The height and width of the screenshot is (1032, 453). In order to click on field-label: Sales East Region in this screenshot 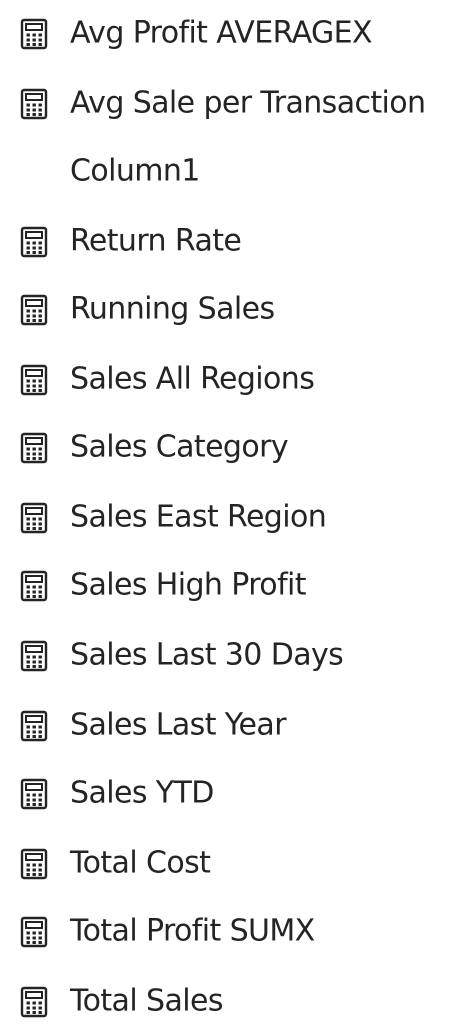, I will do `click(198, 517)`.